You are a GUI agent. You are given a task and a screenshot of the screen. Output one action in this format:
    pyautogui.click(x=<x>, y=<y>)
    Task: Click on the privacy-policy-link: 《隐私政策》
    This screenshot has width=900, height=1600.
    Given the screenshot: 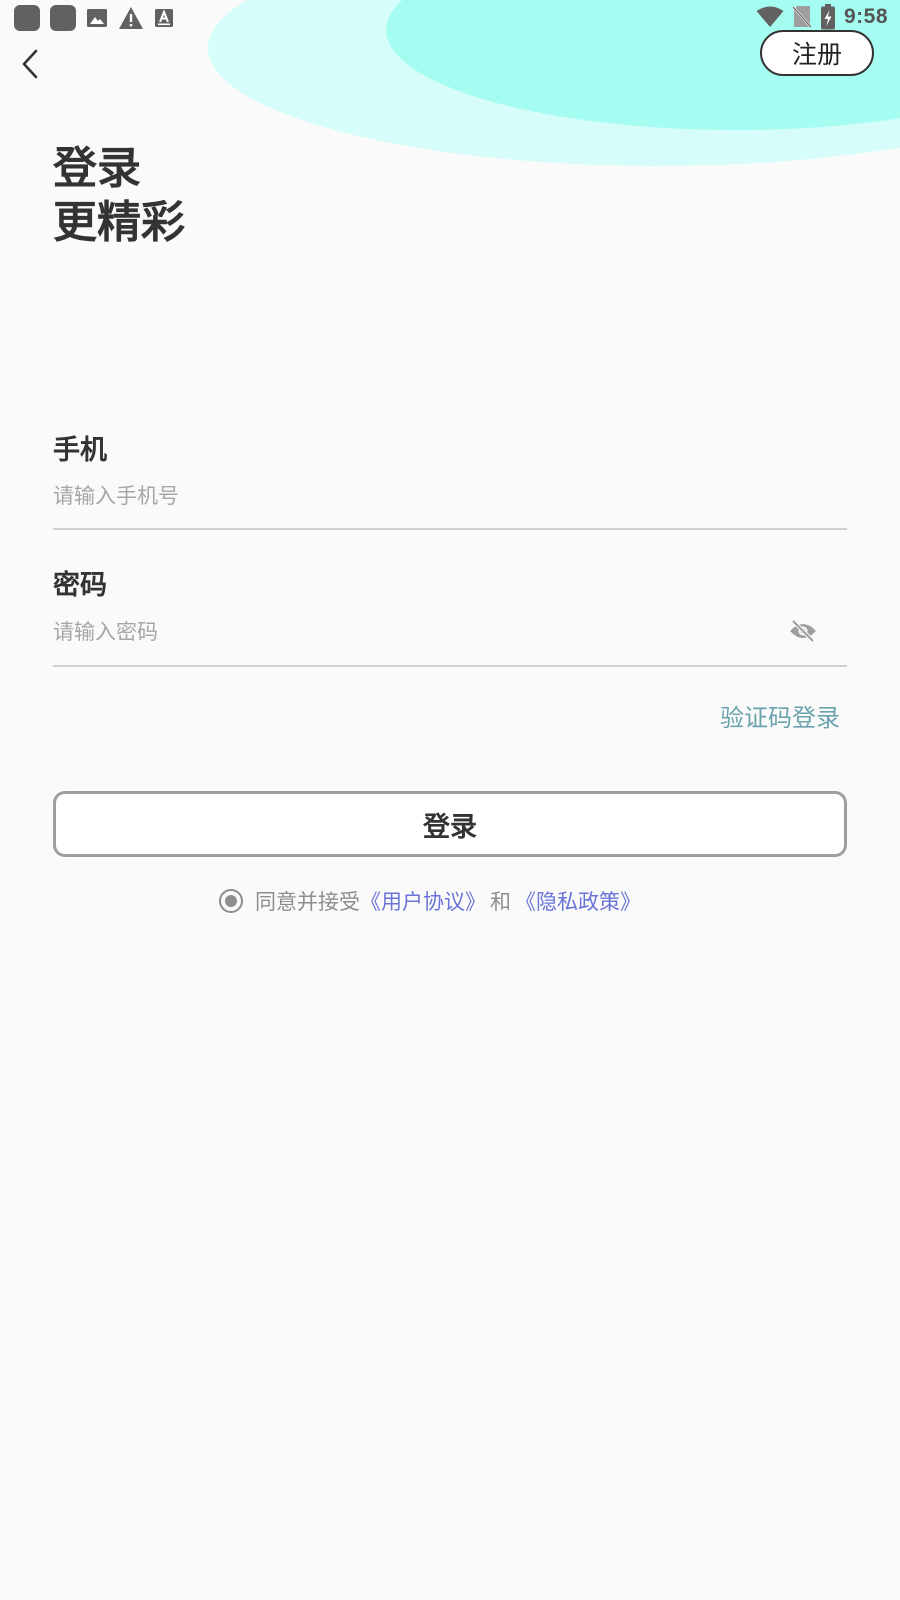 What is the action you would take?
    pyautogui.click(x=578, y=901)
    